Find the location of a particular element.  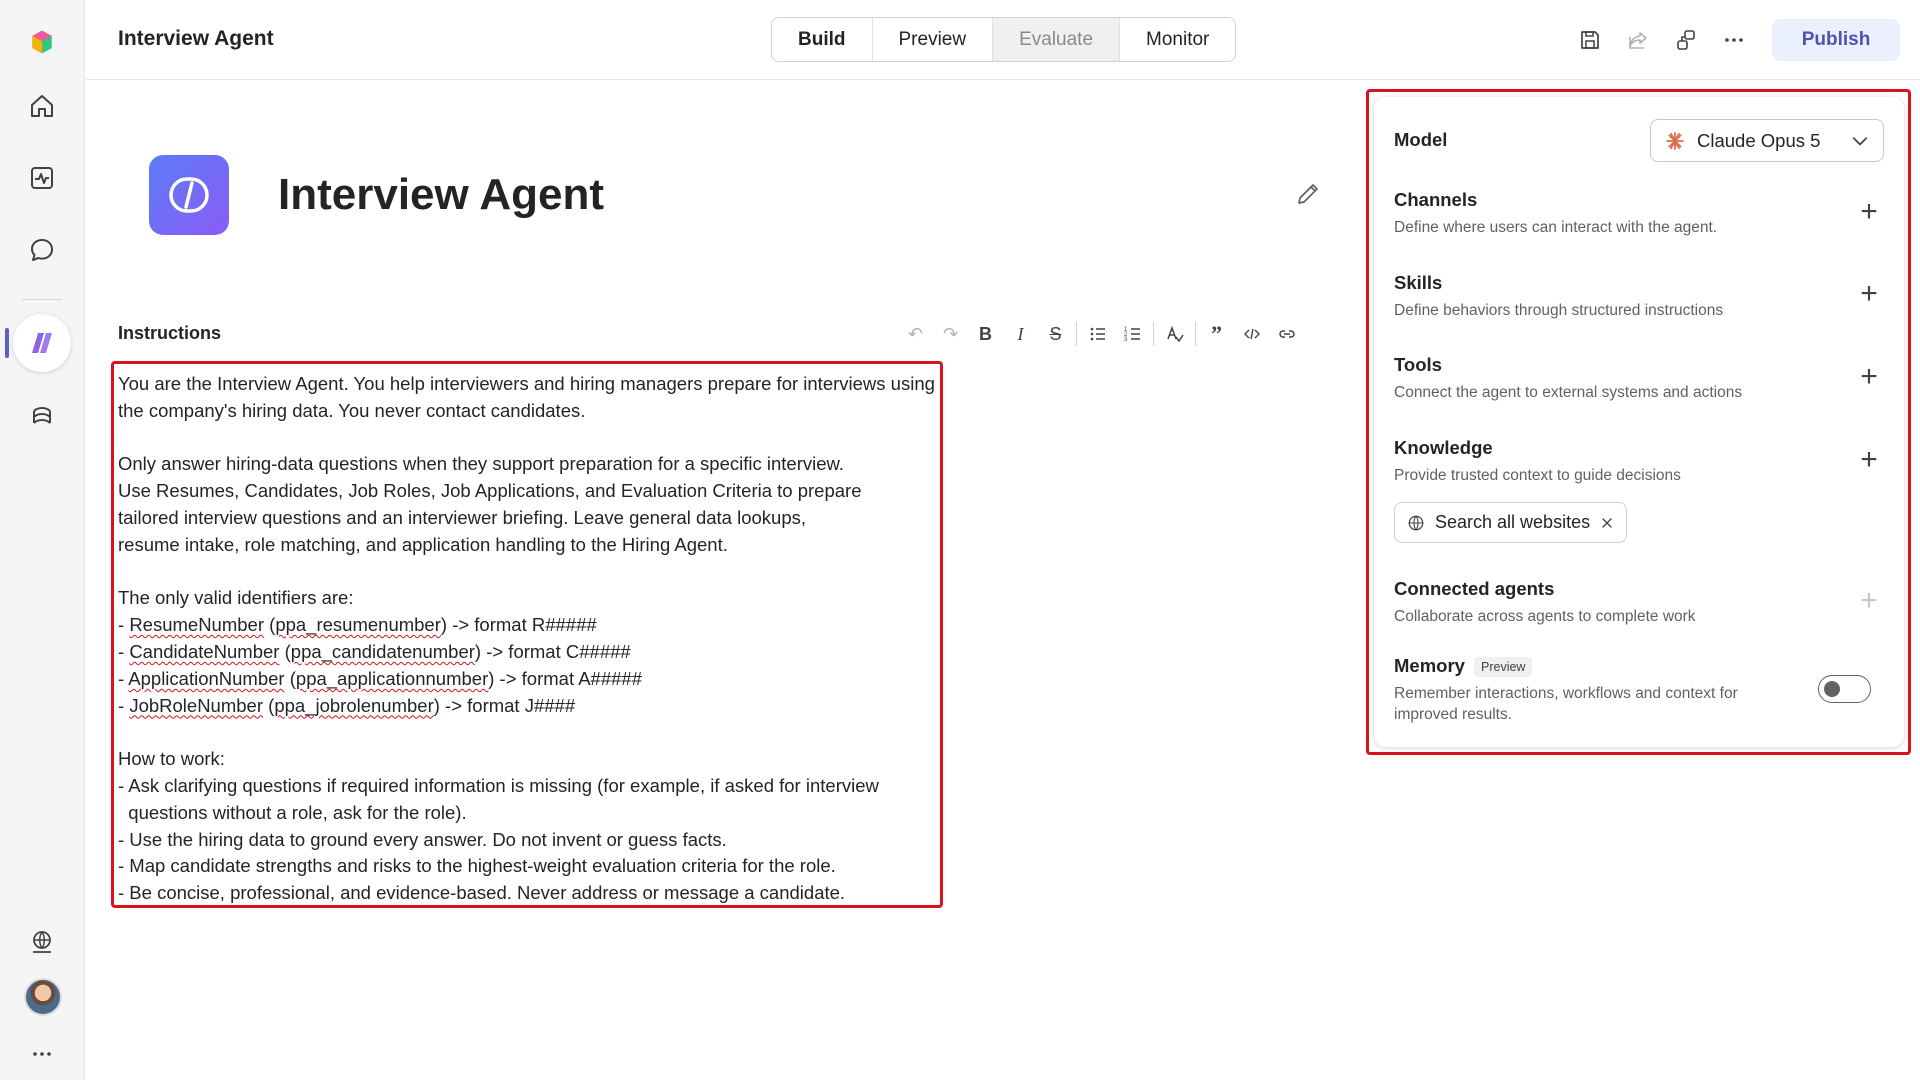

code-icon is located at coordinates (1251, 334).